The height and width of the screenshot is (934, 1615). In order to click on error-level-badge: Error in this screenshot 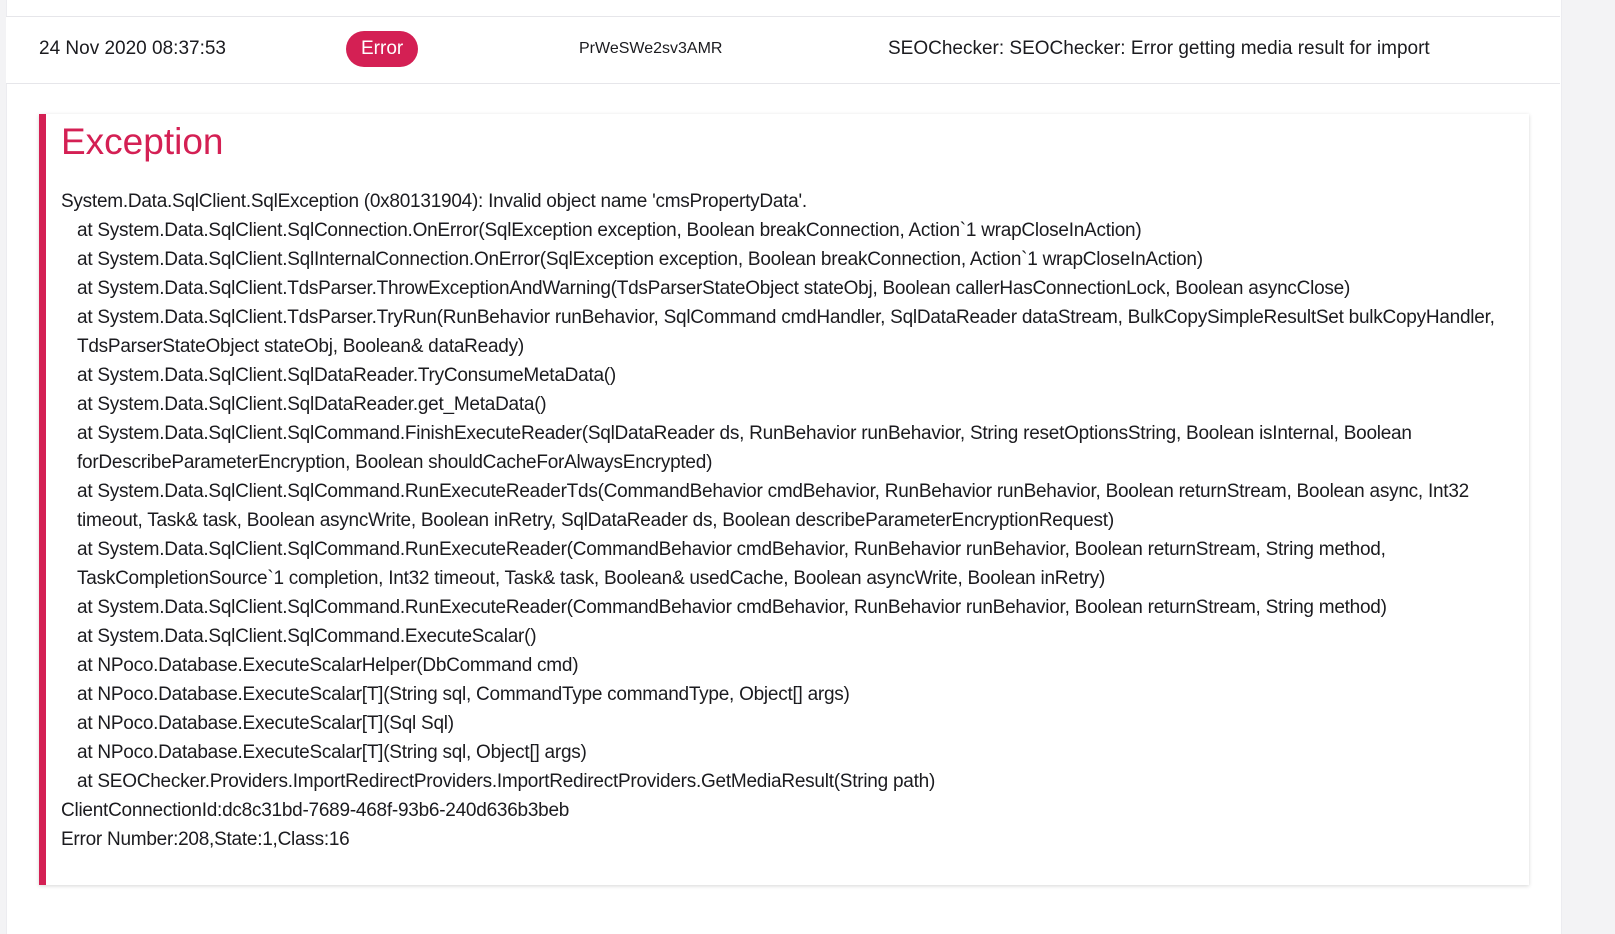, I will do `click(382, 48)`.